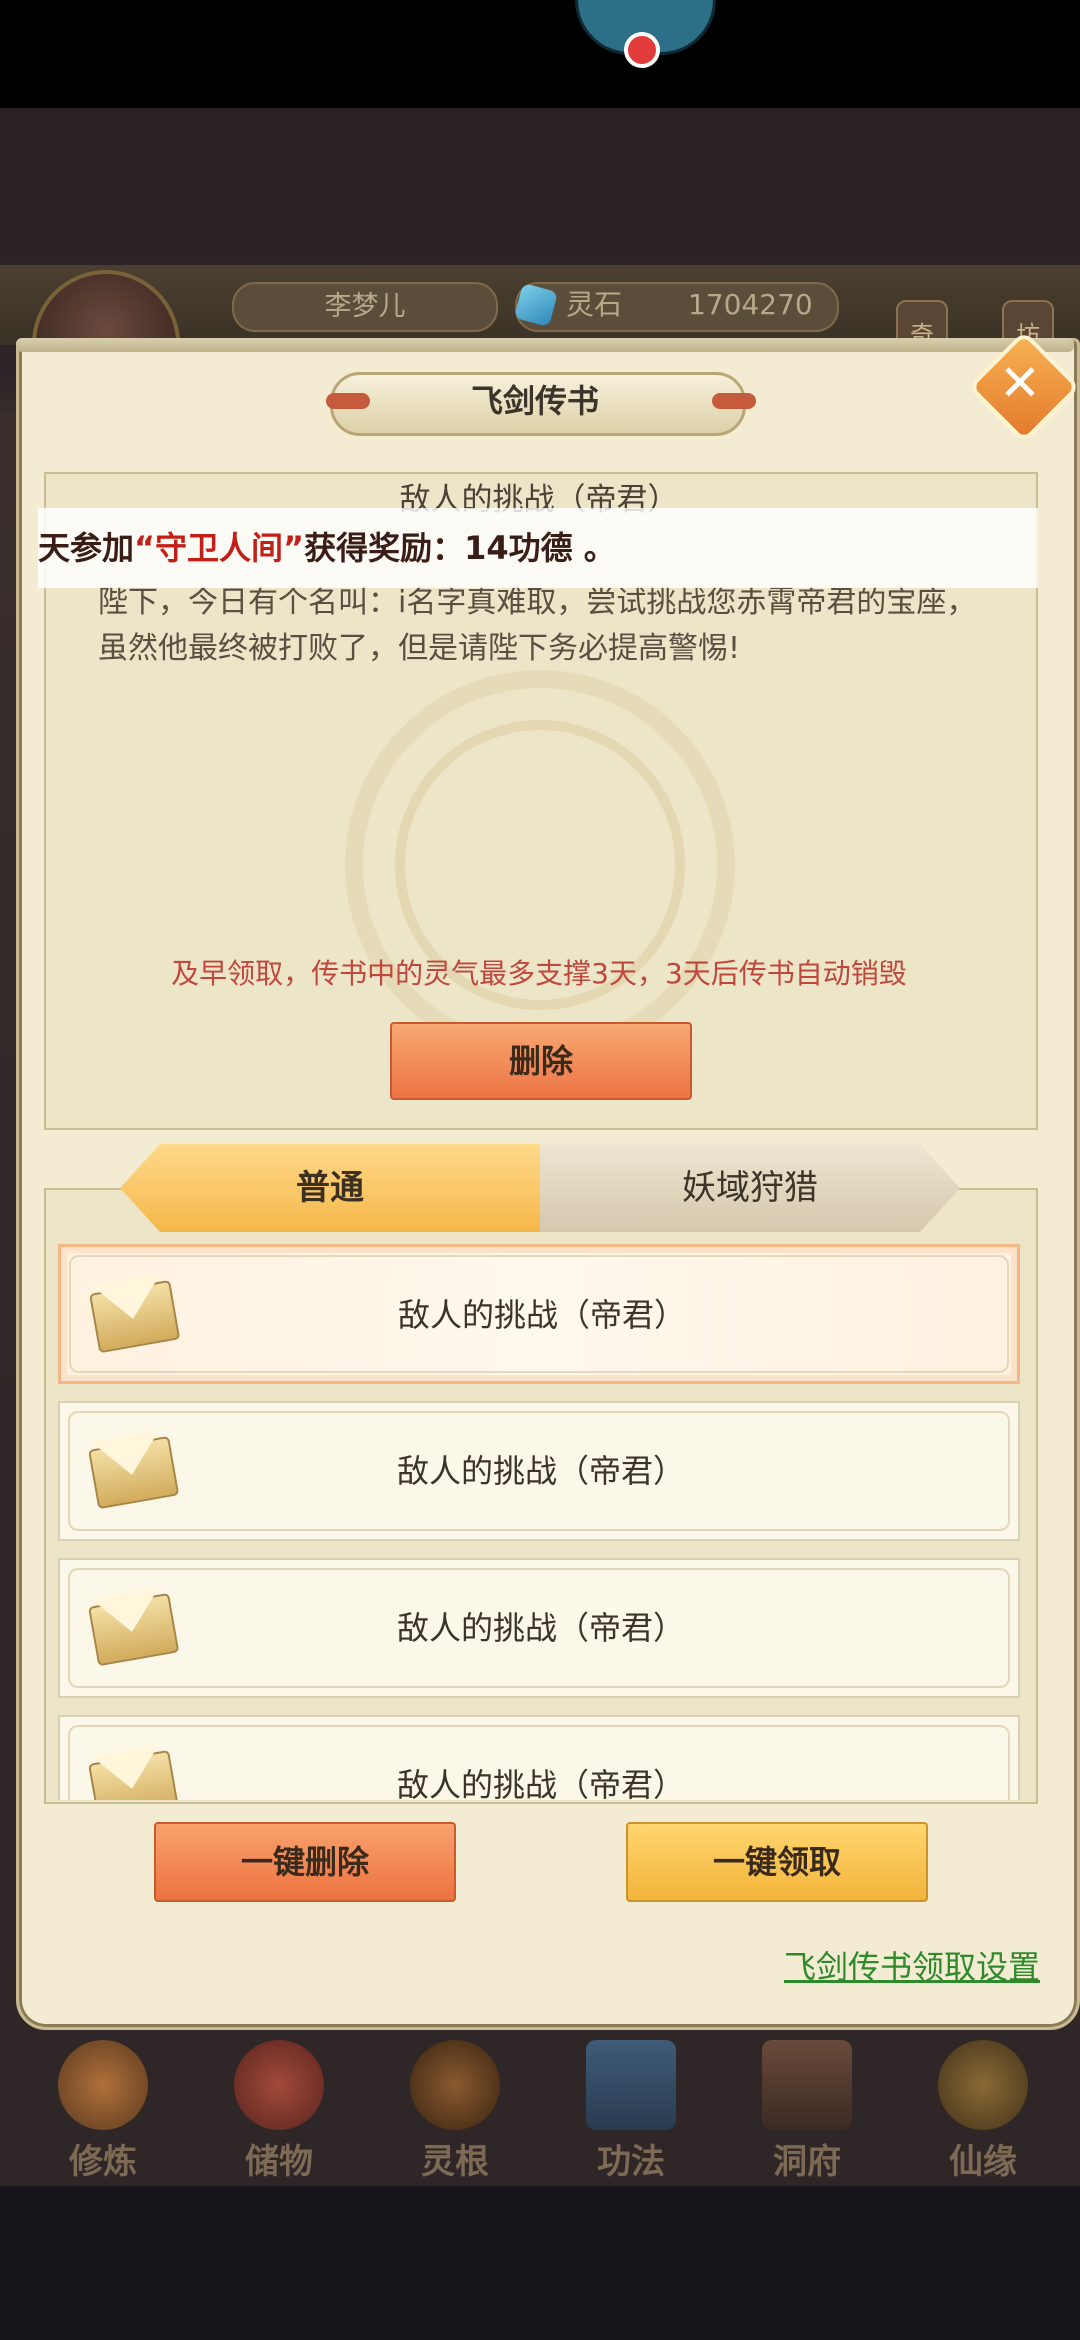 This screenshot has height=2340, width=1080. Describe the element at coordinates (594, 304) in the screenshot. I see `spirit-stone-label: 灵石` at that location.